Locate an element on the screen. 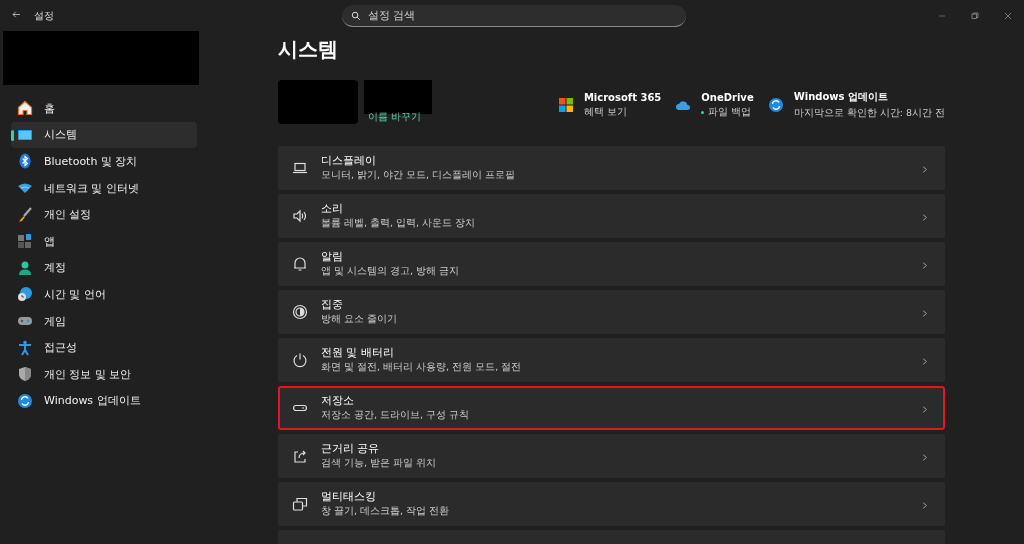 The height and width of the screenshot is (544, 1024). card-subtitle: 창 끌기, 데스크톱, 작업 전환 is located at coordinates (385, 511).